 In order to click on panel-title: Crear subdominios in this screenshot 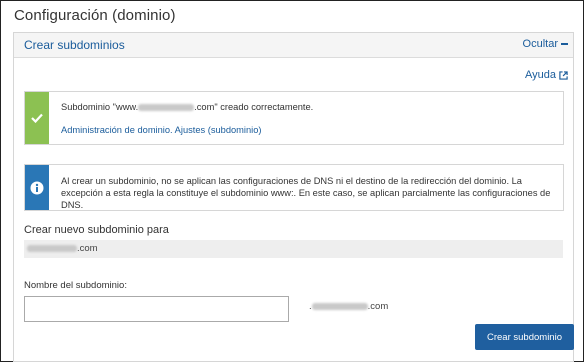, I will do `click(74, 45)`.